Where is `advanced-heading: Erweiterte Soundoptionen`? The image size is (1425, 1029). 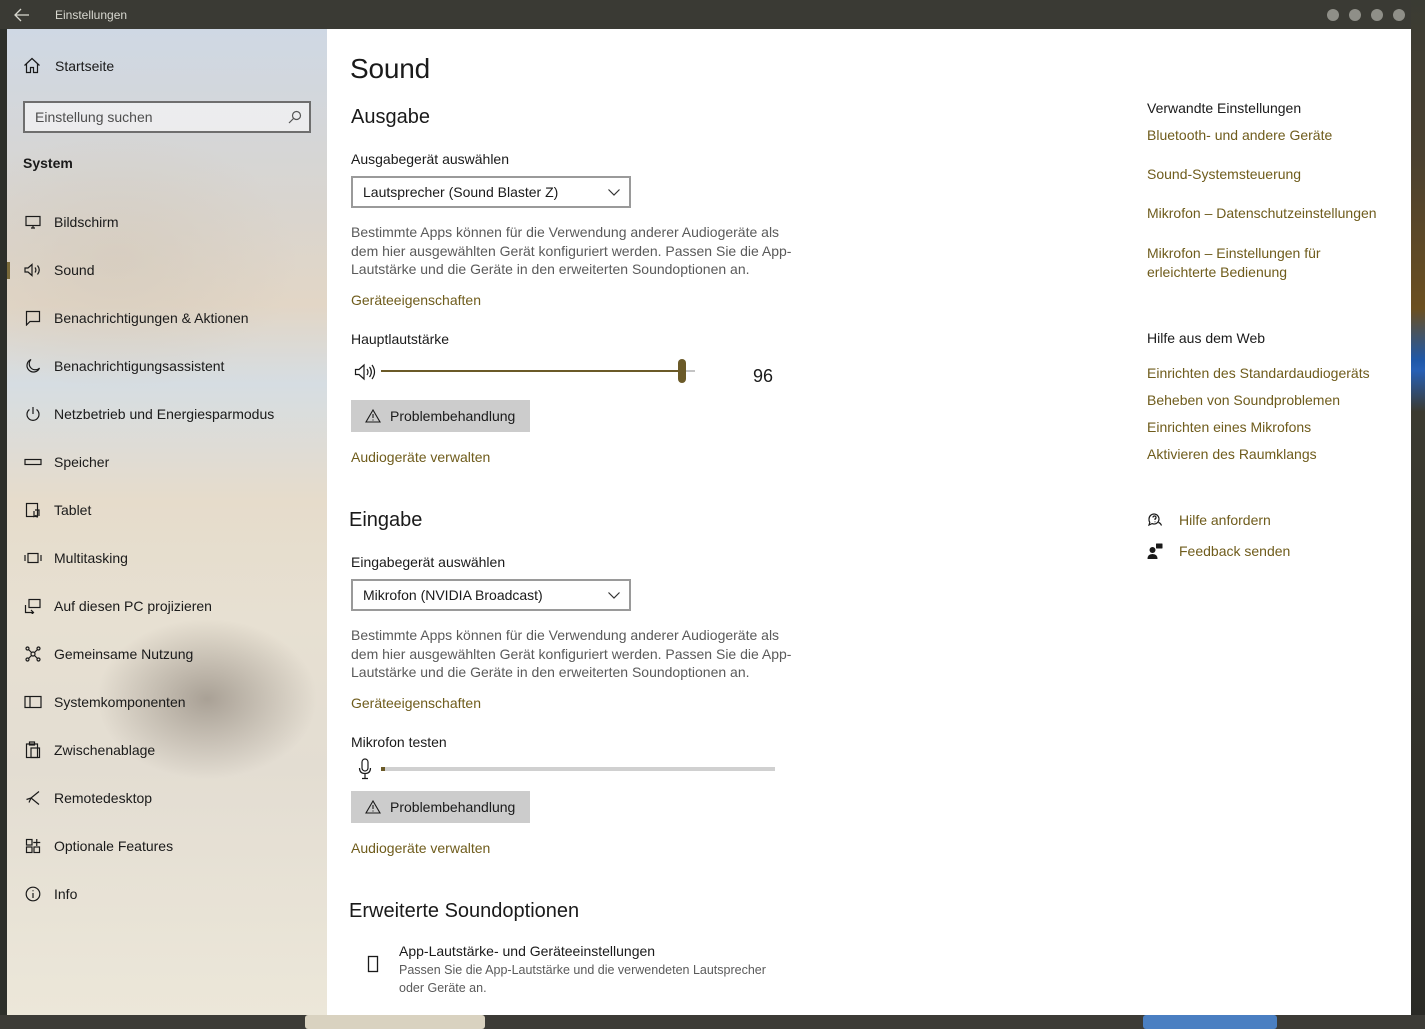
advanced-heading: Erweiterte Soundoptionen is located at coordinates (464, 911).